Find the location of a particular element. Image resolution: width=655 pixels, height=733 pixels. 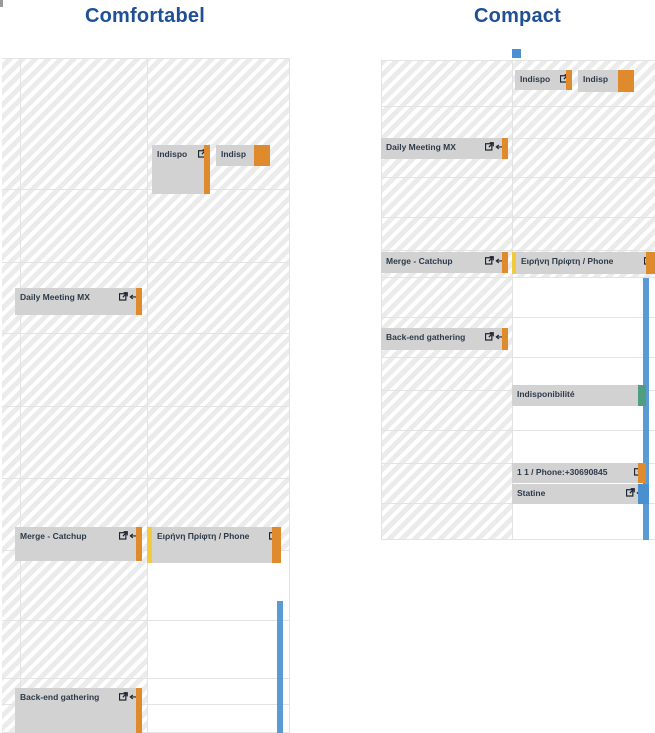

event-block: Statine is located at coordinates (580, 494).